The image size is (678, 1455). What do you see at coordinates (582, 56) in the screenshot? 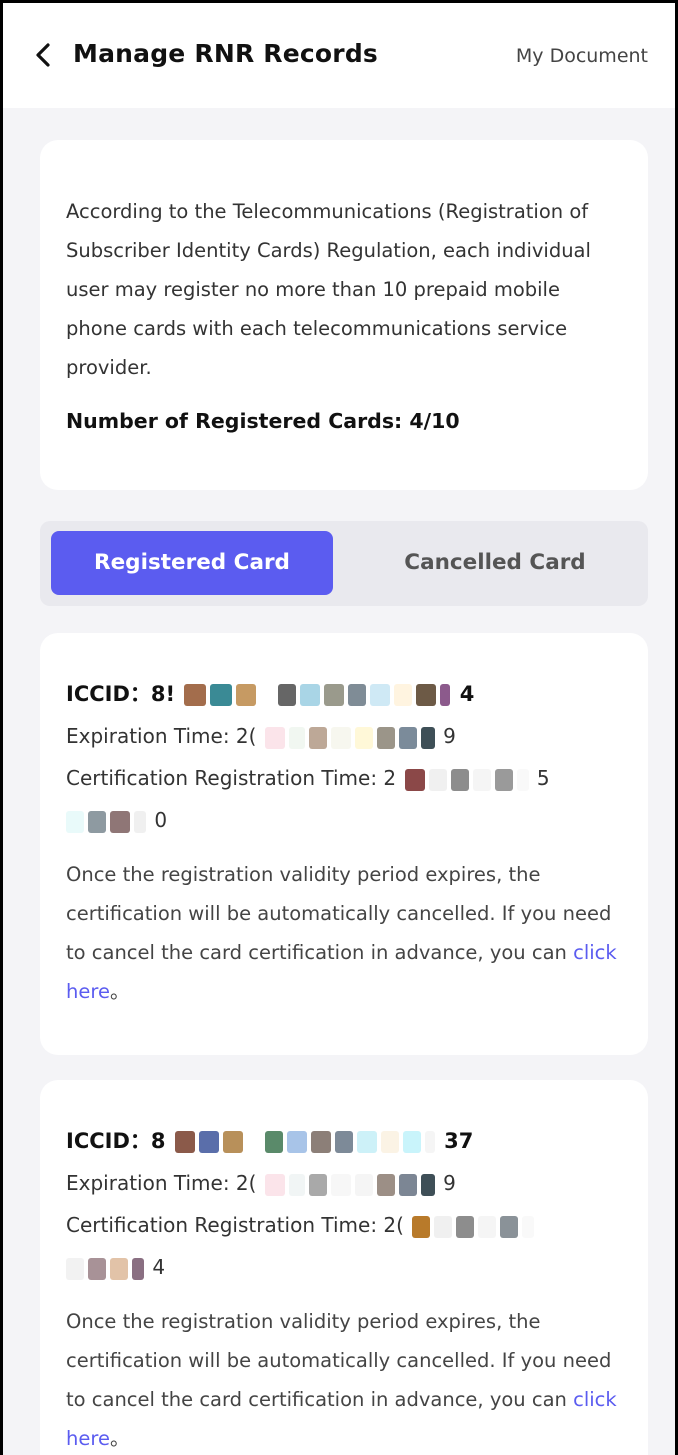
I see `my-document-link: My Document` at bounding box center [582, 56].